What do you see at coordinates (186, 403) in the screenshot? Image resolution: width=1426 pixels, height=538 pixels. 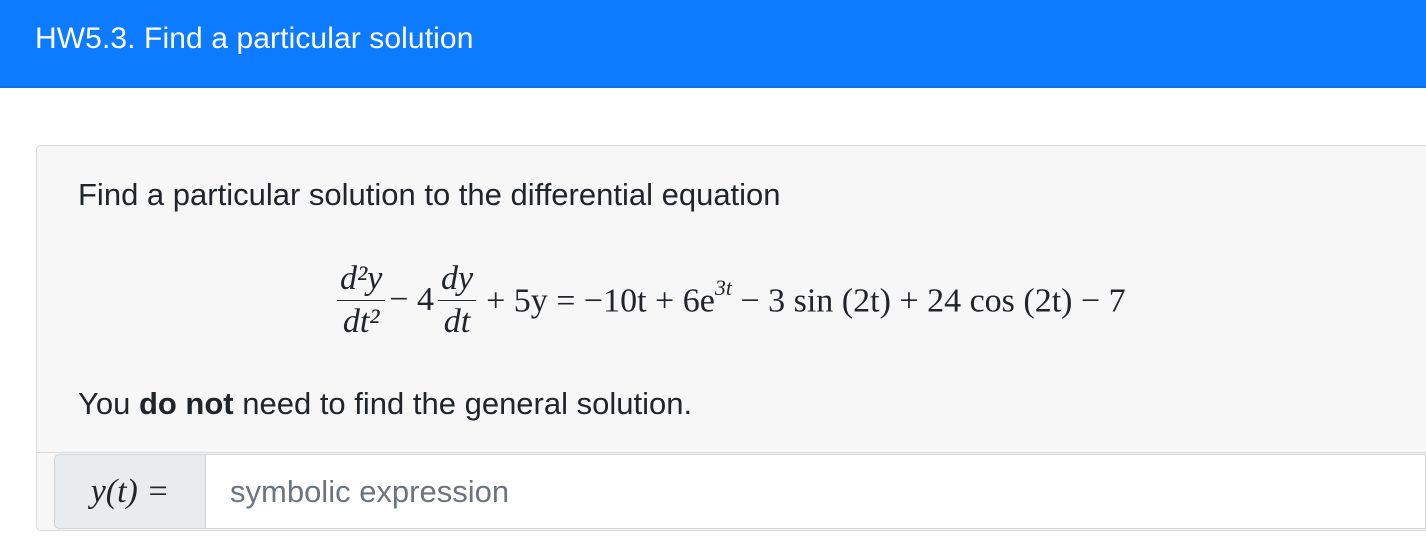 I see `note-emphasis: do not` at bounding box center [186, 403].